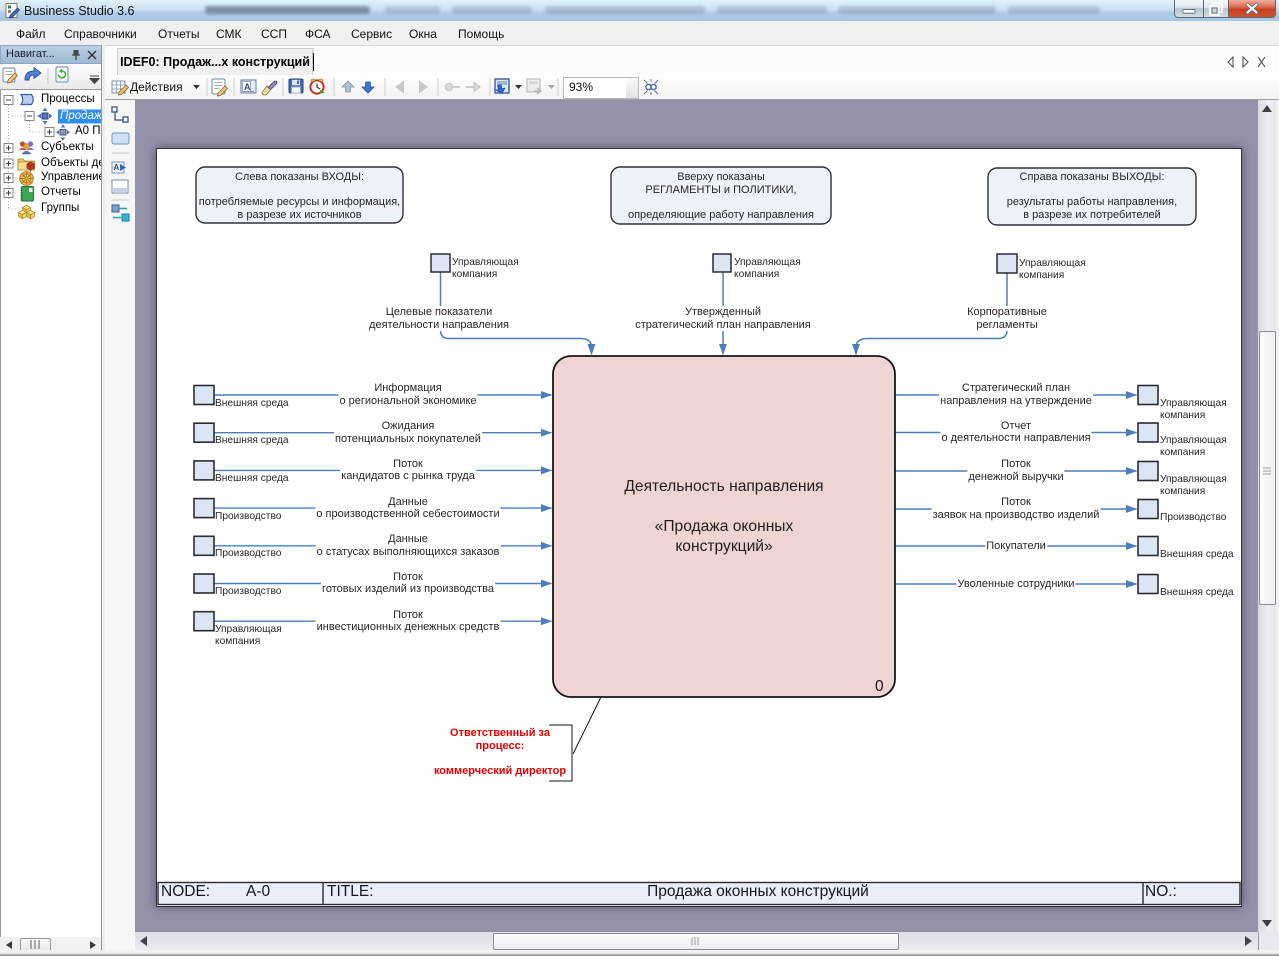  What do you see at coordinates (156, 87) in the screenshot?
I see `svg-text: Действия` at bounding box center [156, 87].